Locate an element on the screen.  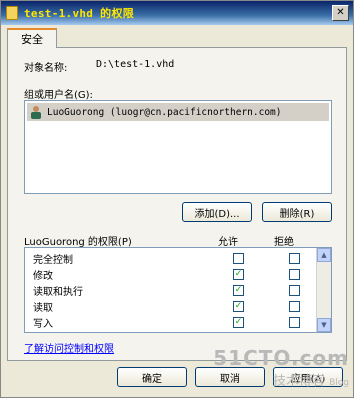
permissions-header: LuoGuorong 的权限(P) is located at coordinates (78, 242).